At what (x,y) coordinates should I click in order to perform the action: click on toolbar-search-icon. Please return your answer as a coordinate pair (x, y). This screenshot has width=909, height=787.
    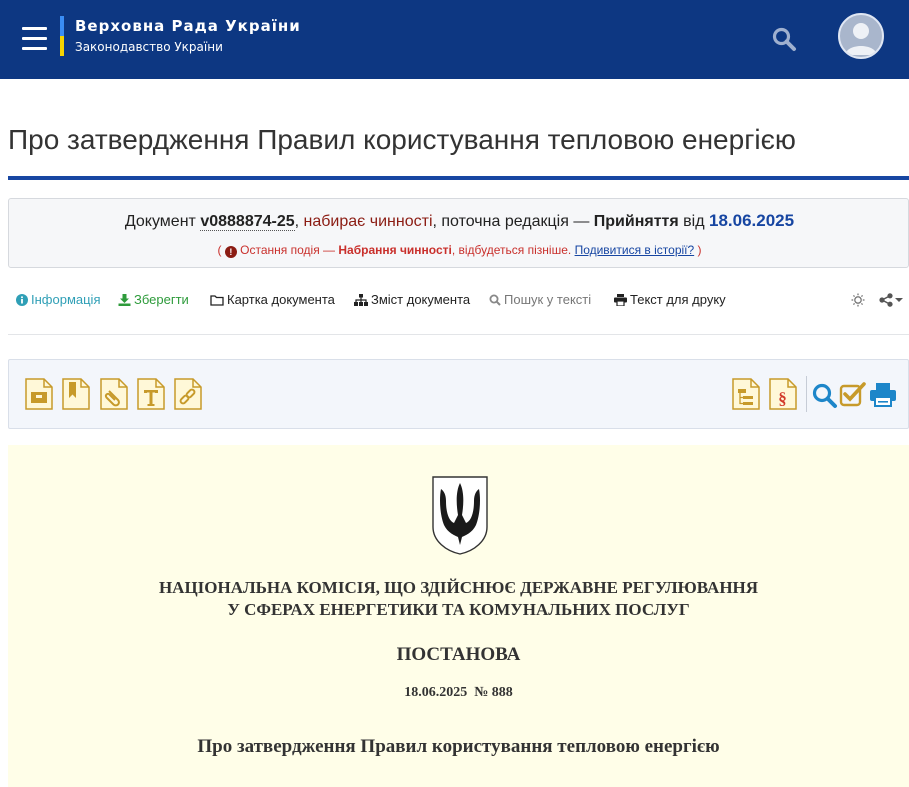
    Looking at the image, I should click on (825, 394).